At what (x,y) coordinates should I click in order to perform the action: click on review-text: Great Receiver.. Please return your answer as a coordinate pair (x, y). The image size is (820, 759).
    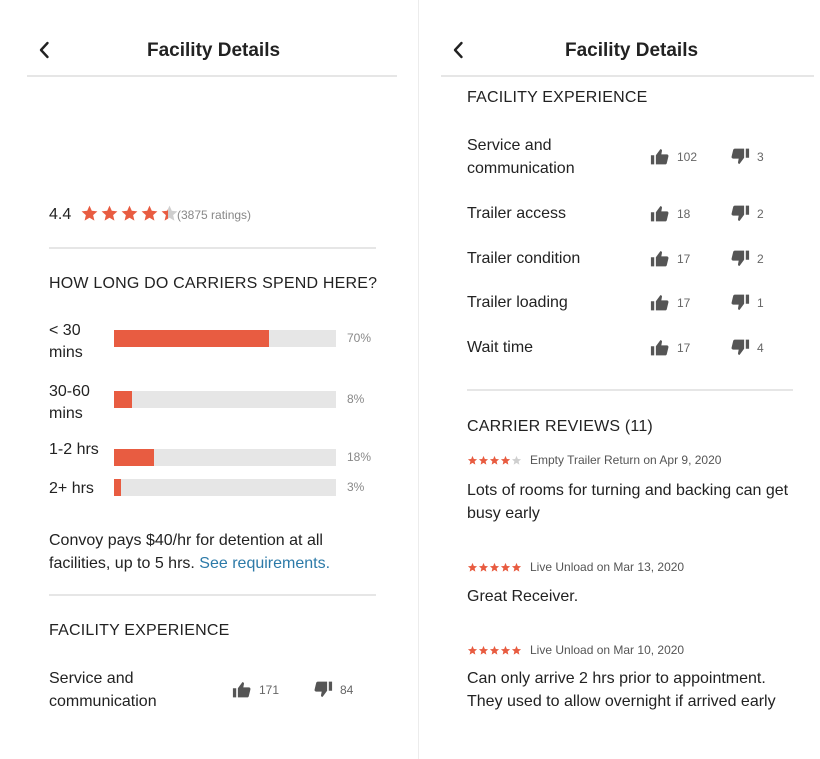
    Looking at the image, I should click on (523, 596).